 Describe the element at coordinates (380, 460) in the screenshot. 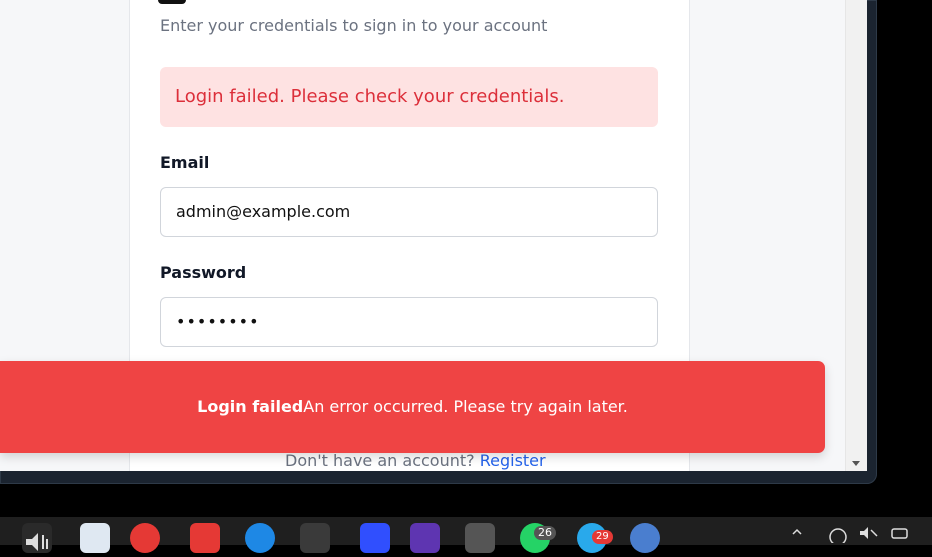

I see `register-prompt-text: Don't have an account?` at that location.